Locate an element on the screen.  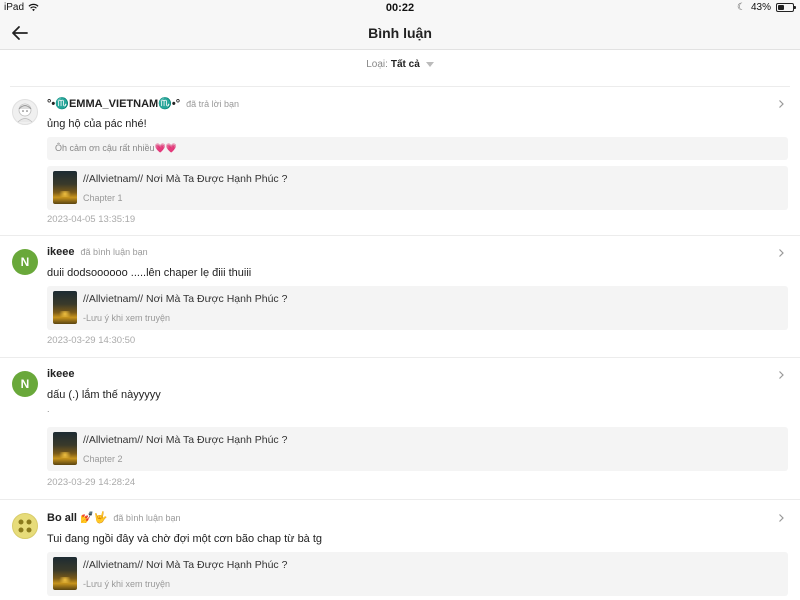
battery-fill is located at coordinates (781, 7).